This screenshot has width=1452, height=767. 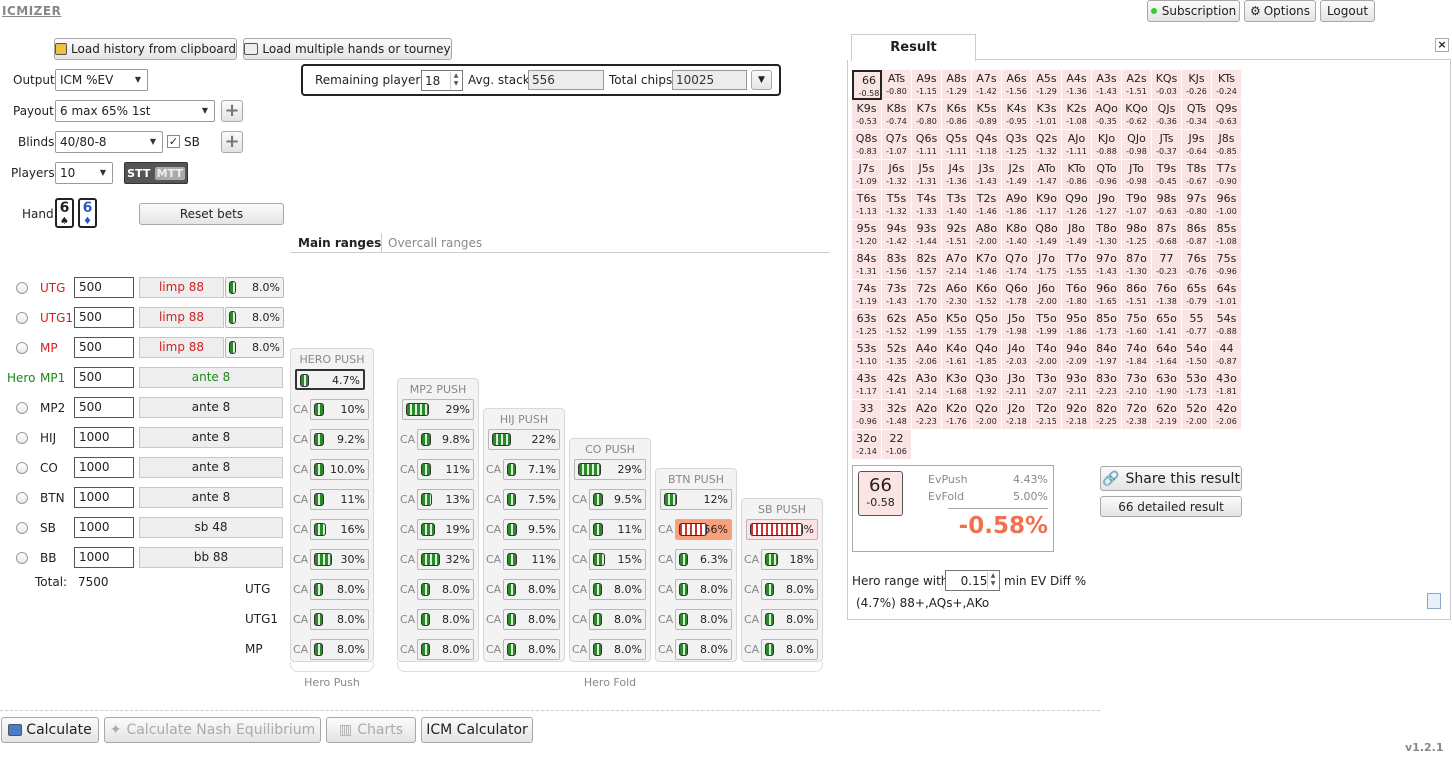 What do you see at coordinates (927, 385) in the screenshot?
I see `hand-cell-A3o: A3o -2.14` at bounding box center [927, 385].